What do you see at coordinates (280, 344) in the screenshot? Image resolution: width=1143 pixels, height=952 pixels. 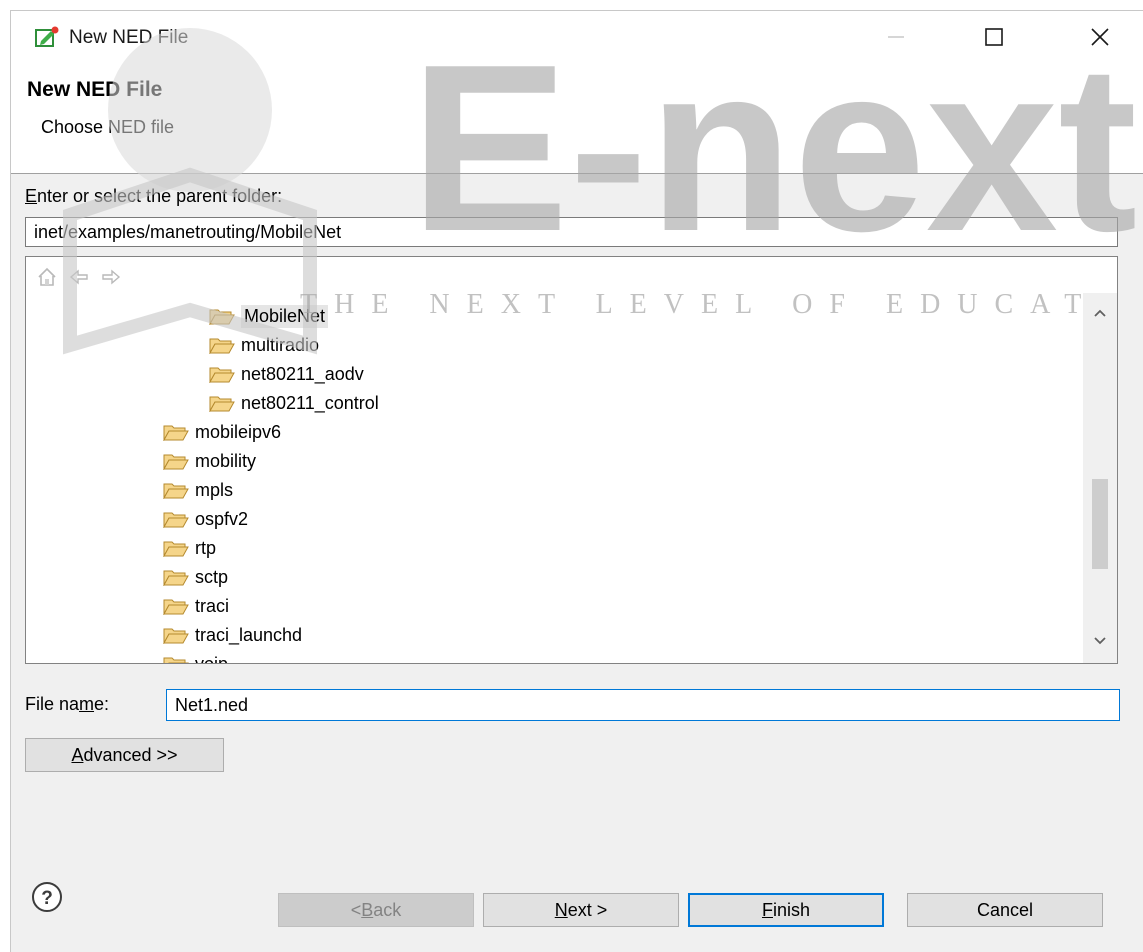 I see `tree-item-label: multiradio` at bounding box center [280, 344].